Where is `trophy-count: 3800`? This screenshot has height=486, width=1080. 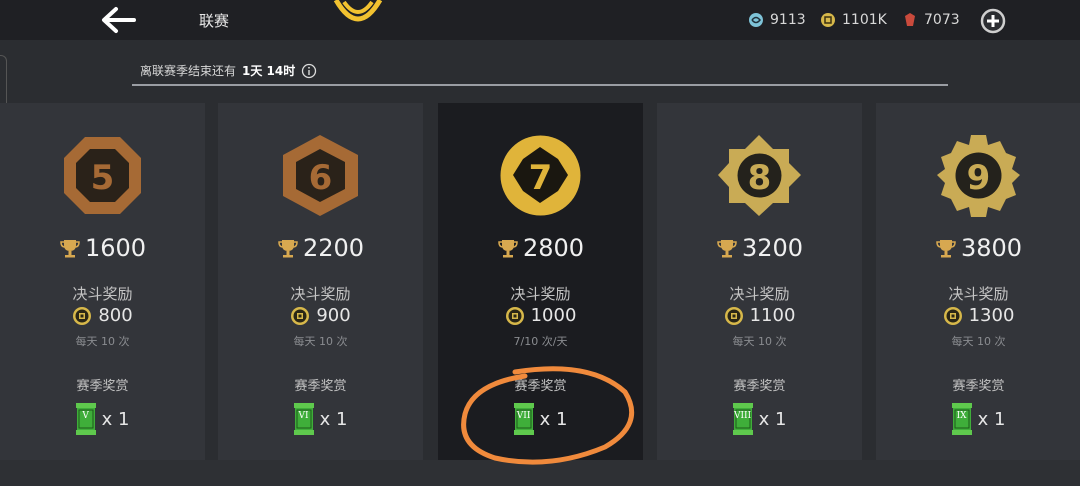
trophy-count: 3800 is located at coordinates (991, 248).